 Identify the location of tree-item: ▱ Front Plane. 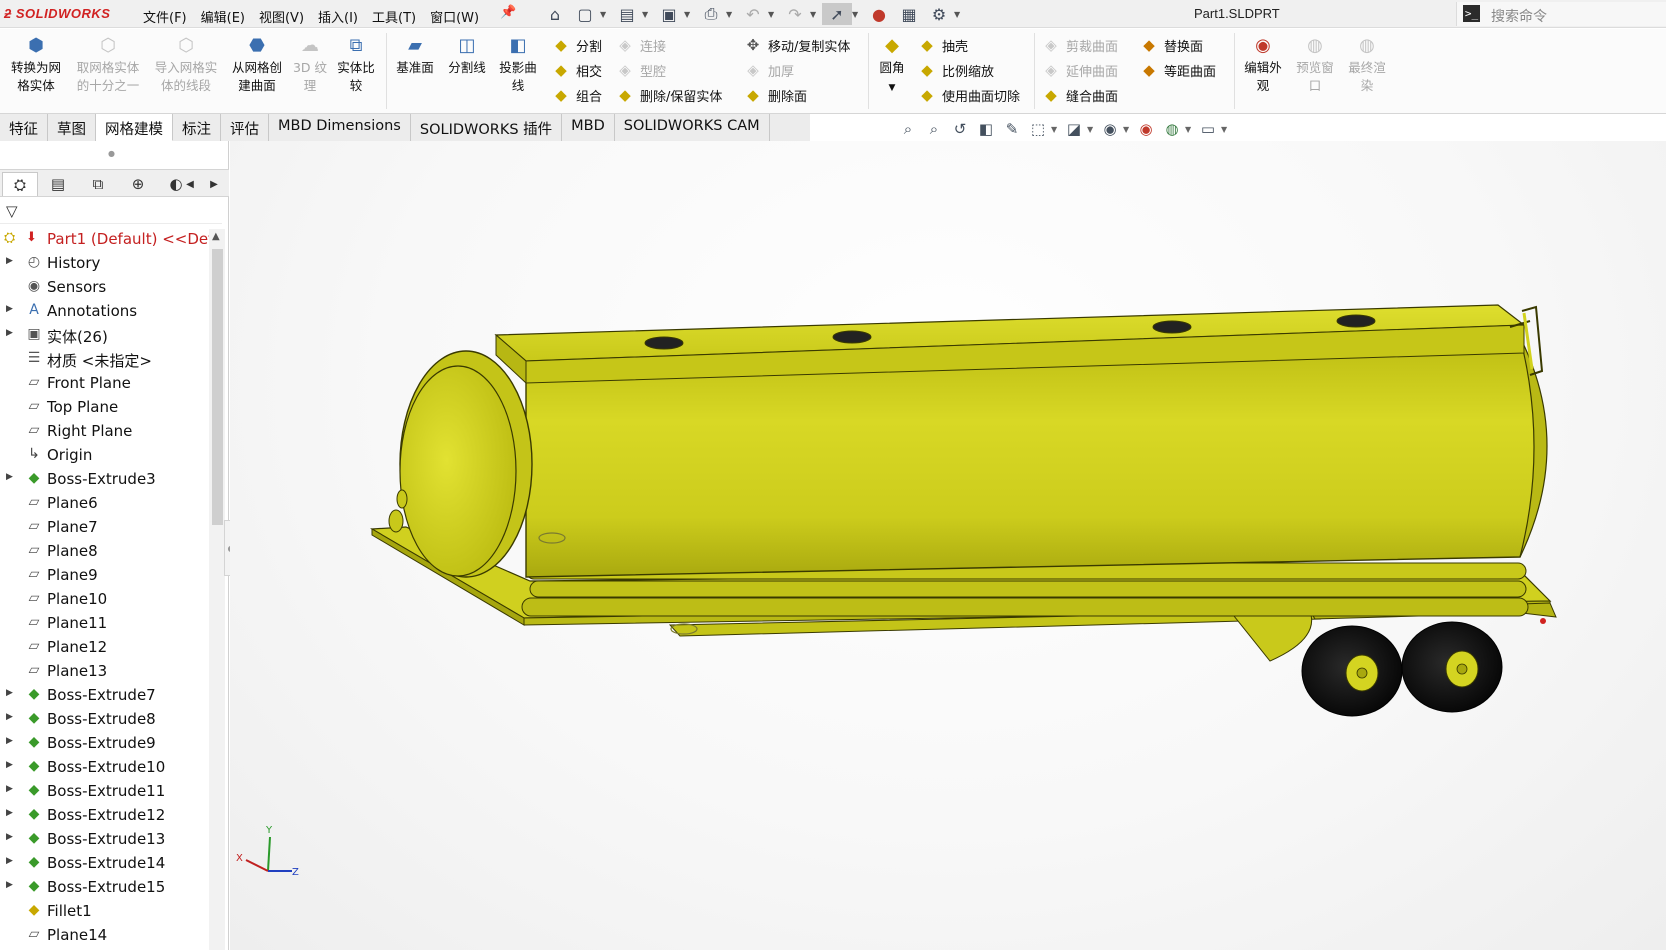
(105, 384).